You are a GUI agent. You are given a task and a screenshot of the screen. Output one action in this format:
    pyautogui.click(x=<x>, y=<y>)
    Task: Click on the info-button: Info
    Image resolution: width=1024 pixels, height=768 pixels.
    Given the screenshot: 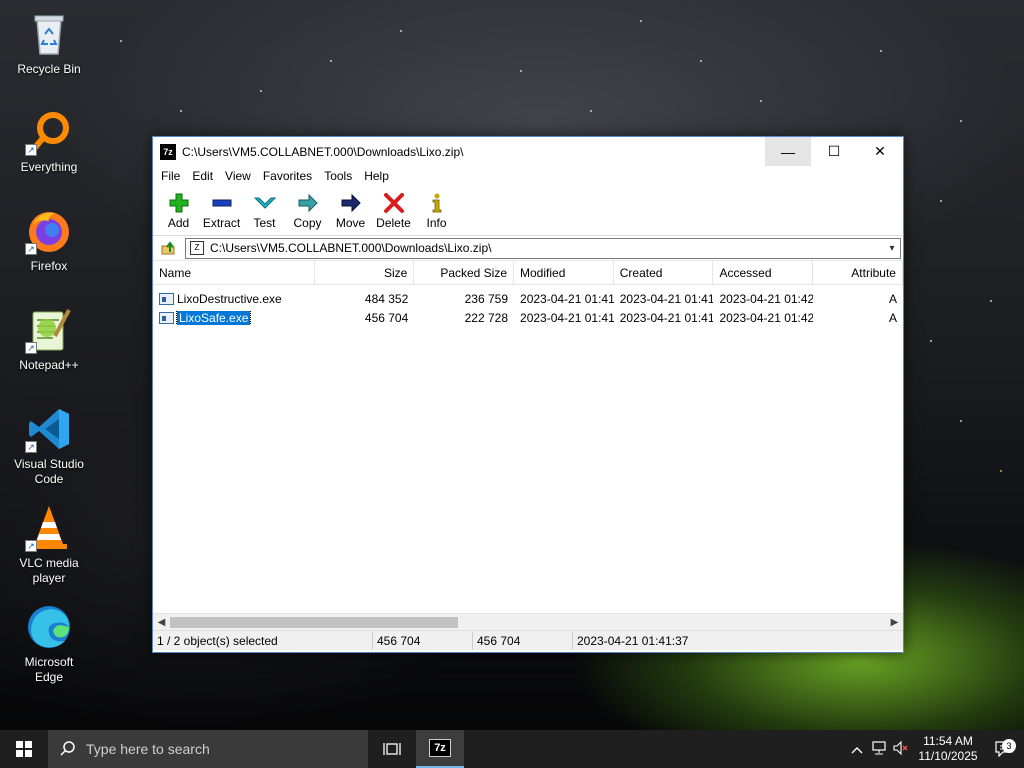 What is the action you would take?
    pyautogui.click(x=436, y=208)
    